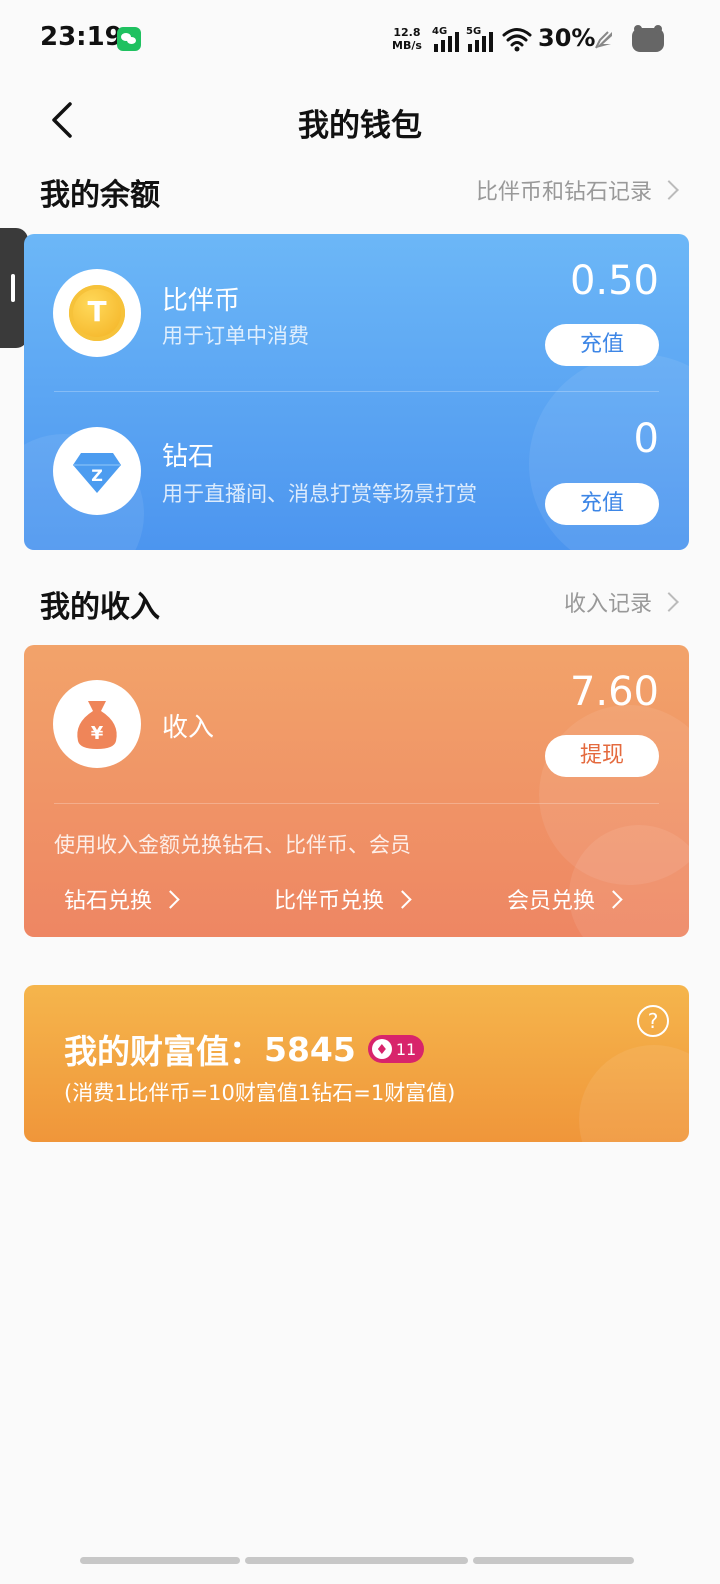 The width and height of the screenshot is (720, 1584). Describe the element at coordinates (188, 457) in the screenshot. I see `diamond-name: 钻石` at that location.